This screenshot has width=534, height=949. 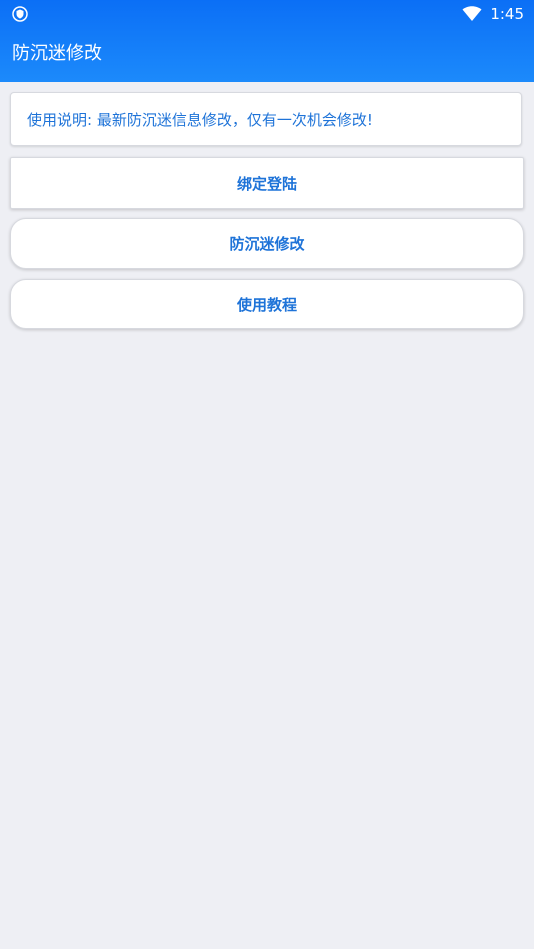 What do you see at coordinates (57, 53) in the screenshot?
I see `page-title: 防沉迷修改` at bounding box center [57, 53].